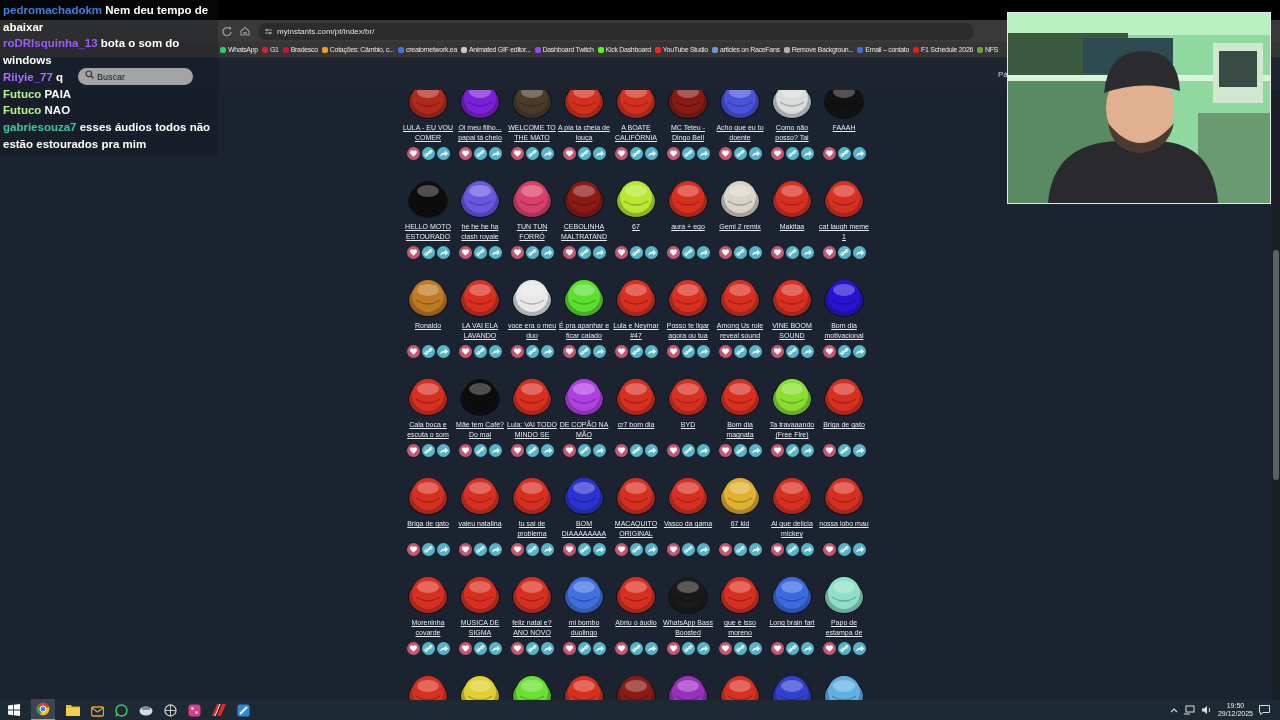 This screenshot has height=720, width=1280. What do you see at coordinates (135, 76) in the screenshot?
I see `search-field: Buscar` at bounding box center [135, 76].